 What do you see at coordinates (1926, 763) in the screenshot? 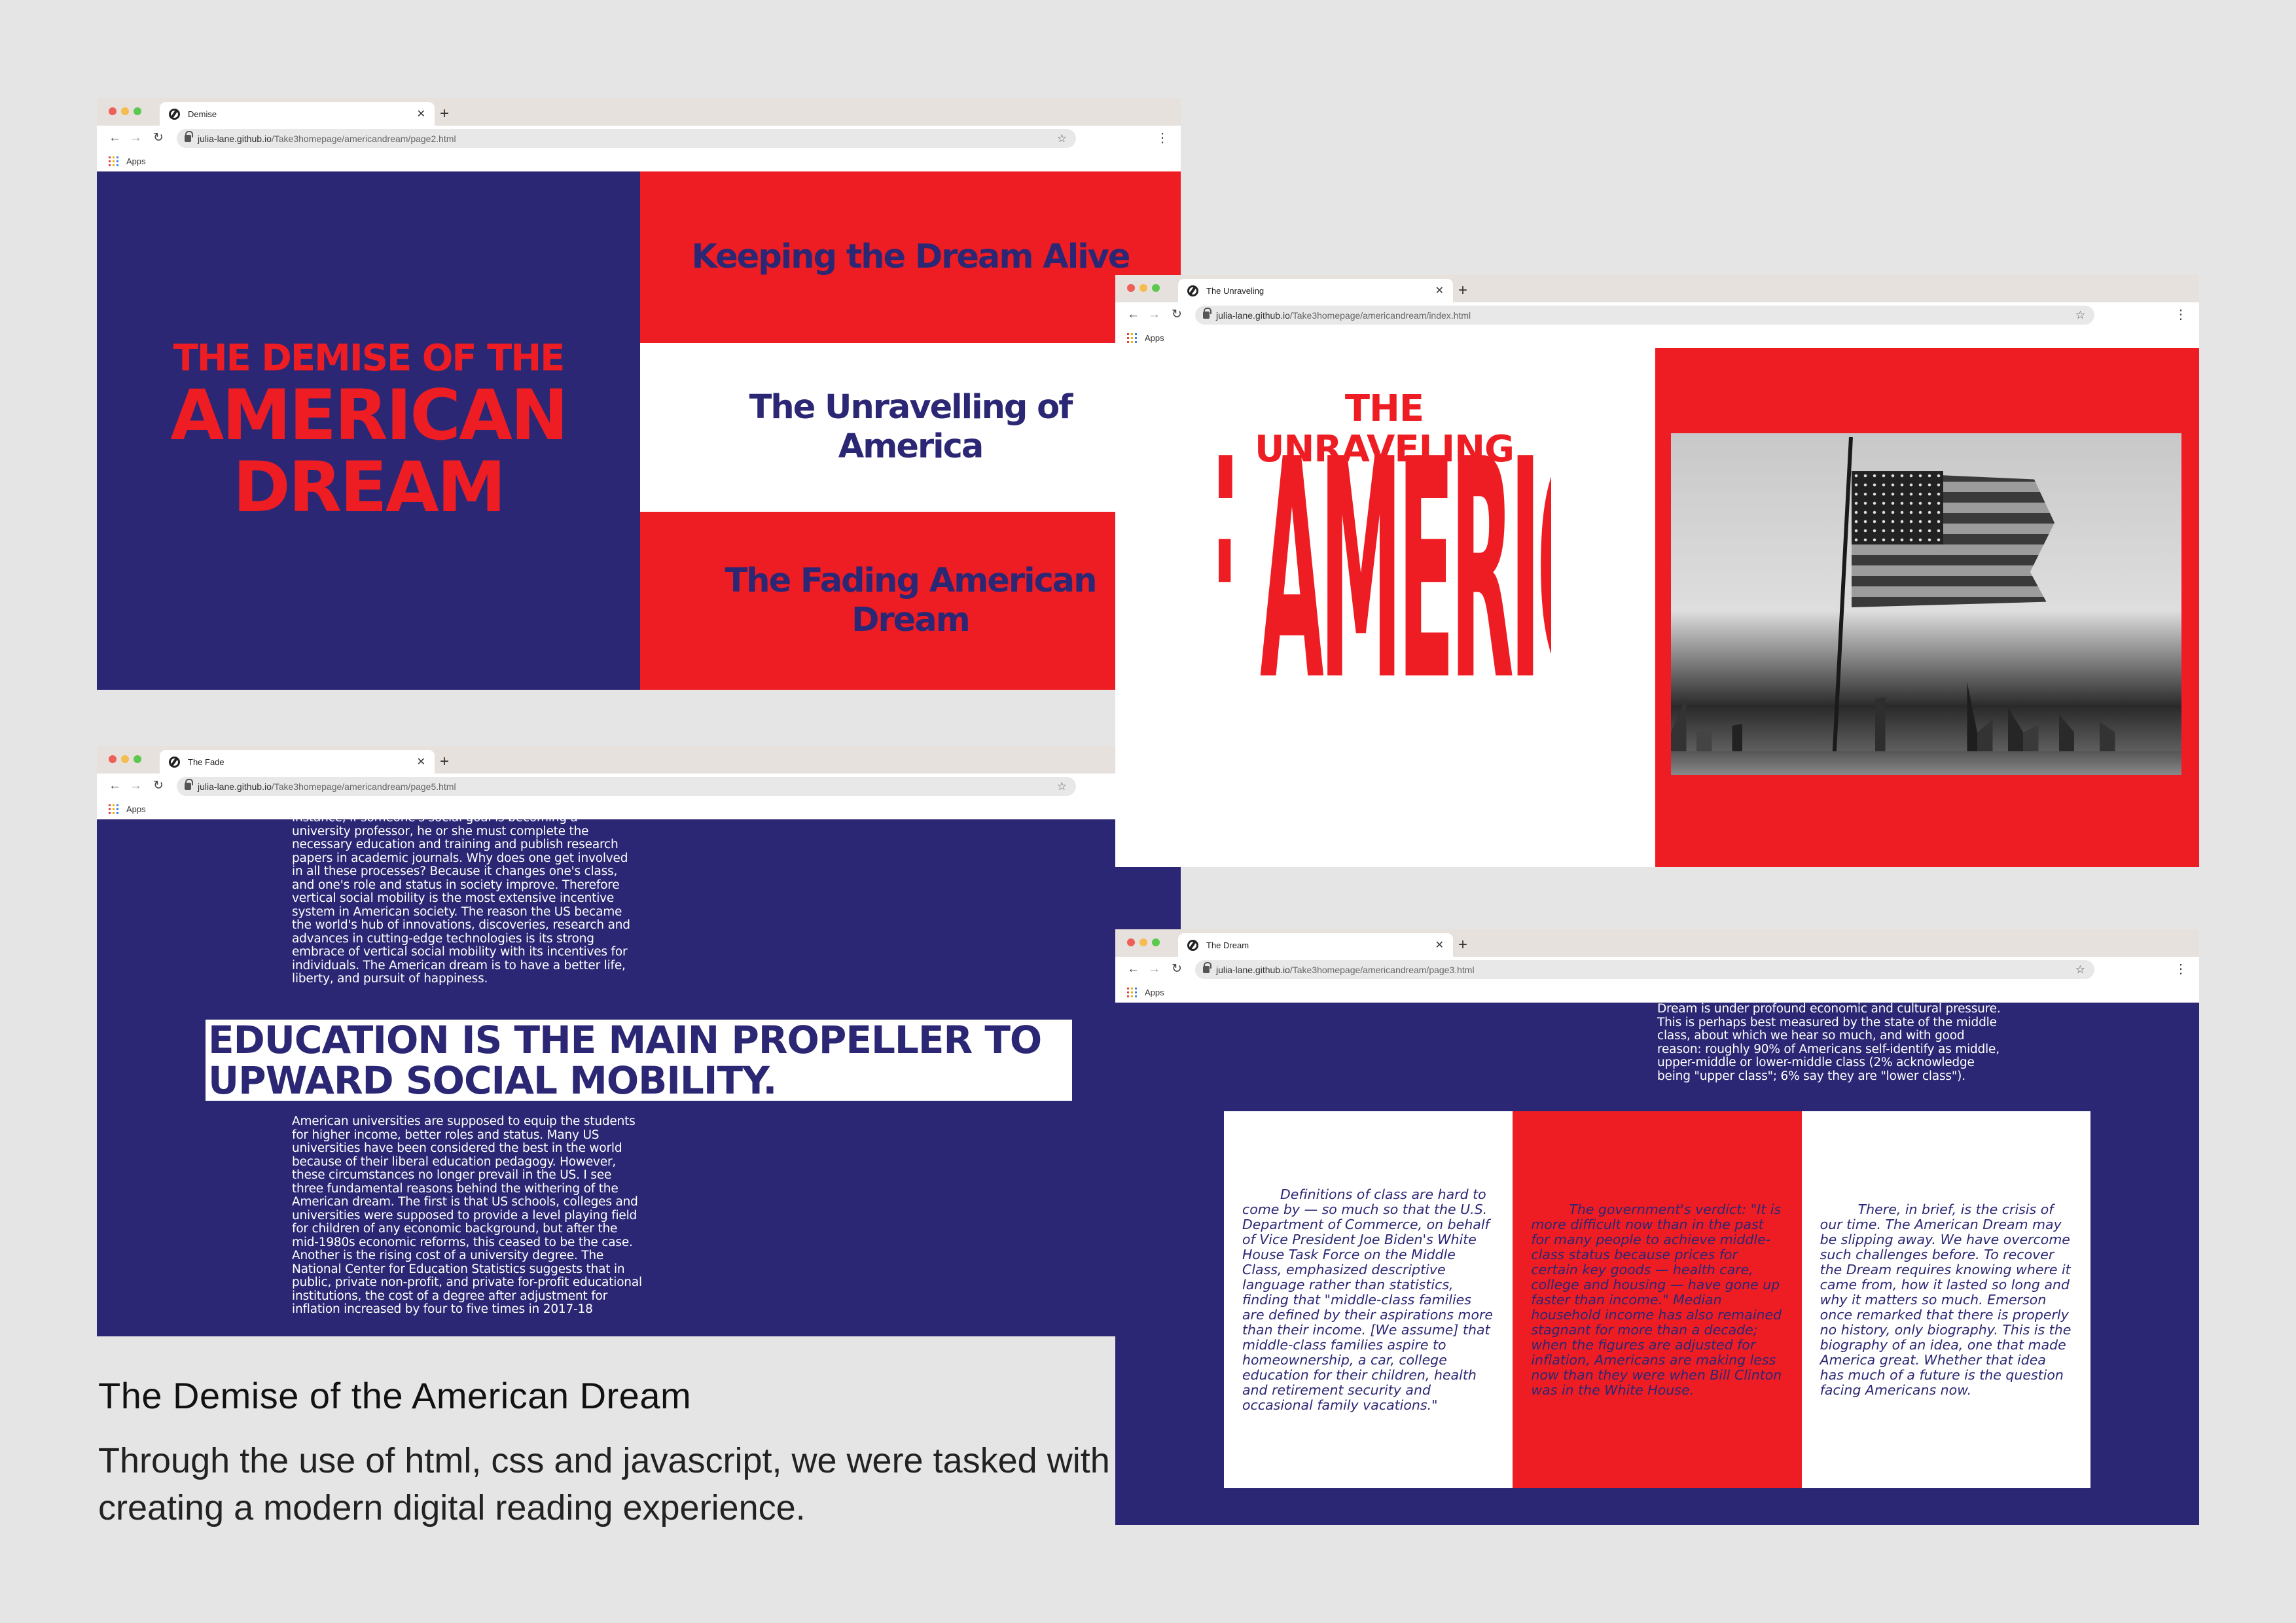
I see `water` at bounding box center [1926, 763].